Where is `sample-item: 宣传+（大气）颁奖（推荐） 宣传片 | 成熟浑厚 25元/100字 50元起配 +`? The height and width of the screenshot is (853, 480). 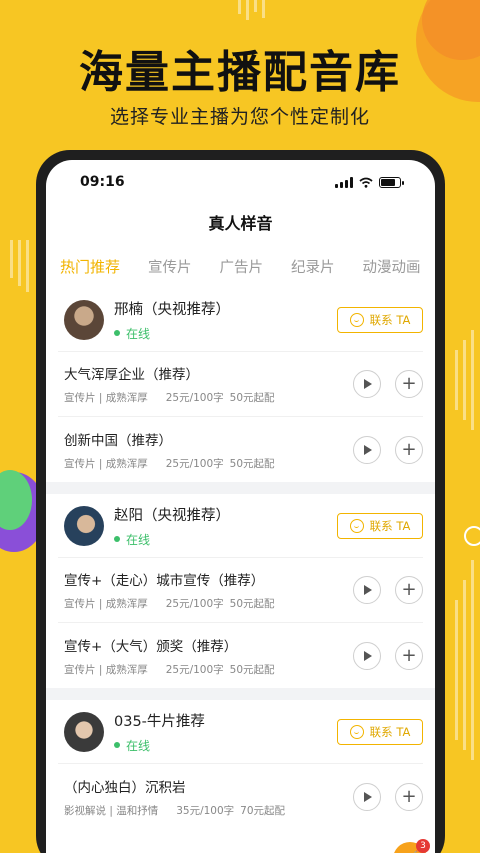 sample-item: 宣传+（大气）颁奖（推荐） 宣传片 | 成熟浑厚 25元/100字 50元起配 + is located at coordinates (240, 655).